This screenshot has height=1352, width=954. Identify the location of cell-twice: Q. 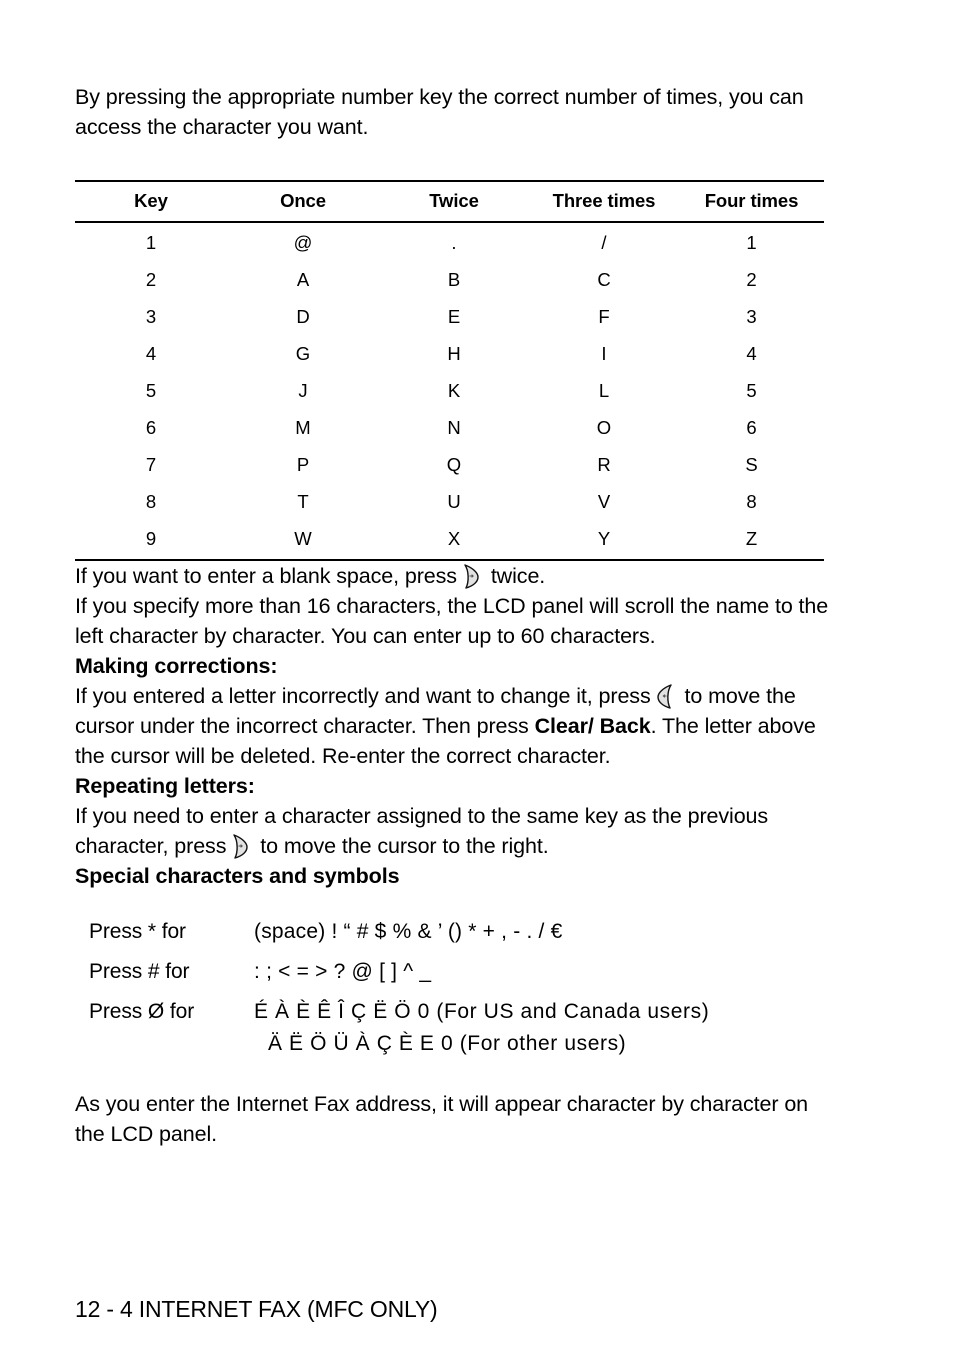
(454, 464).